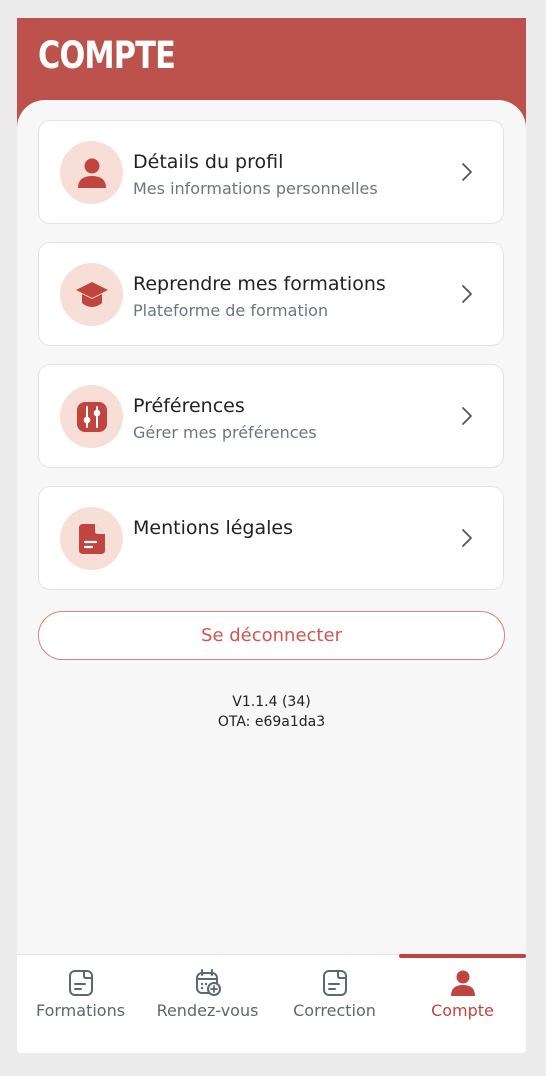 This screenshot has width=546, height=1076. I want to click on tab-compte: Compte, so click(462, 1003).